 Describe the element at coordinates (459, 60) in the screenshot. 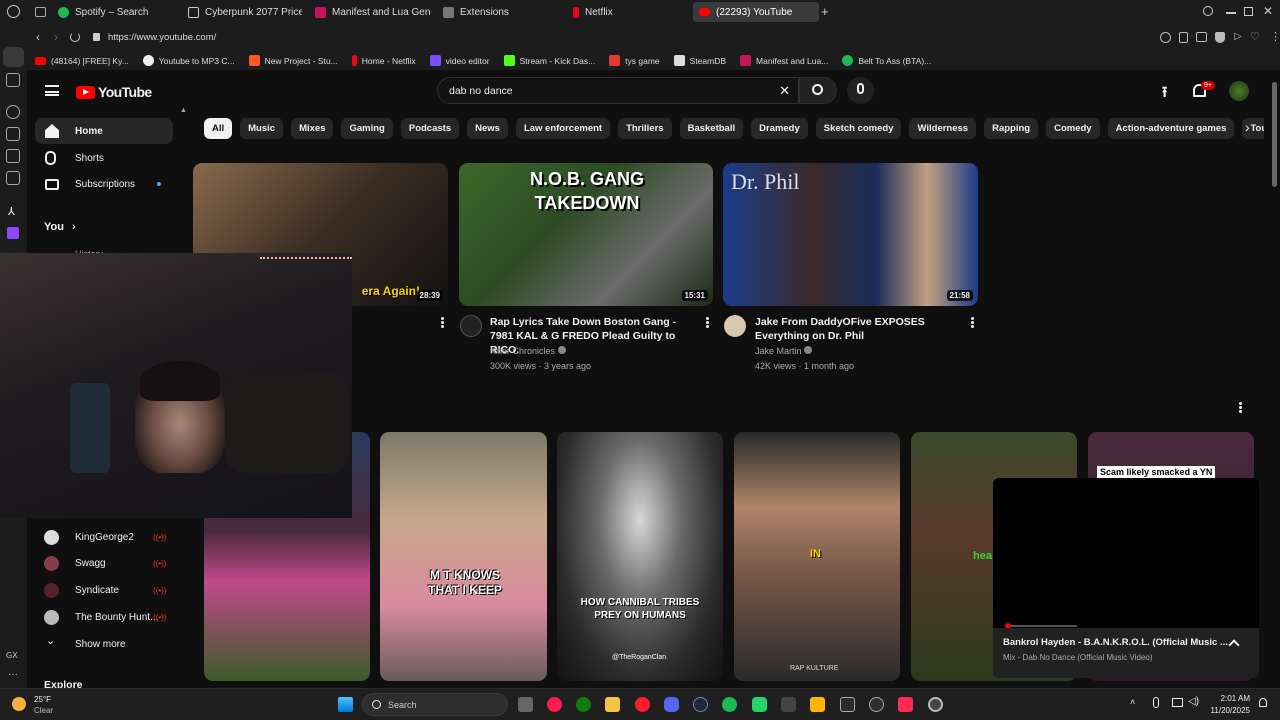

I see `bookmark-item: video editor` at that location.